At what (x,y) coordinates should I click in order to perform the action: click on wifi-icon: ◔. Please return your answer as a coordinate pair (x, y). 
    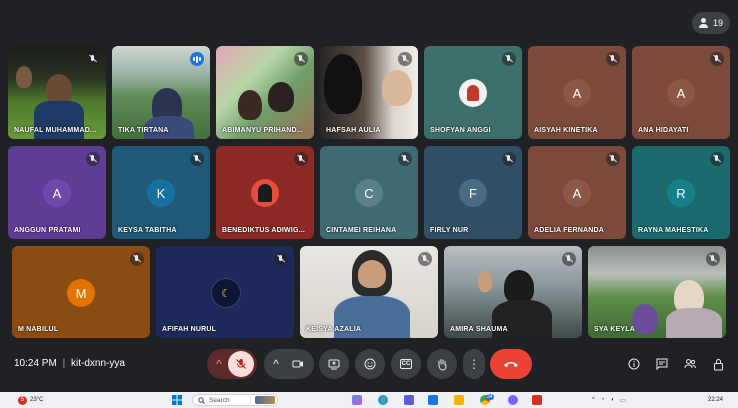
    Looking at the image, I should click on (602, 400).